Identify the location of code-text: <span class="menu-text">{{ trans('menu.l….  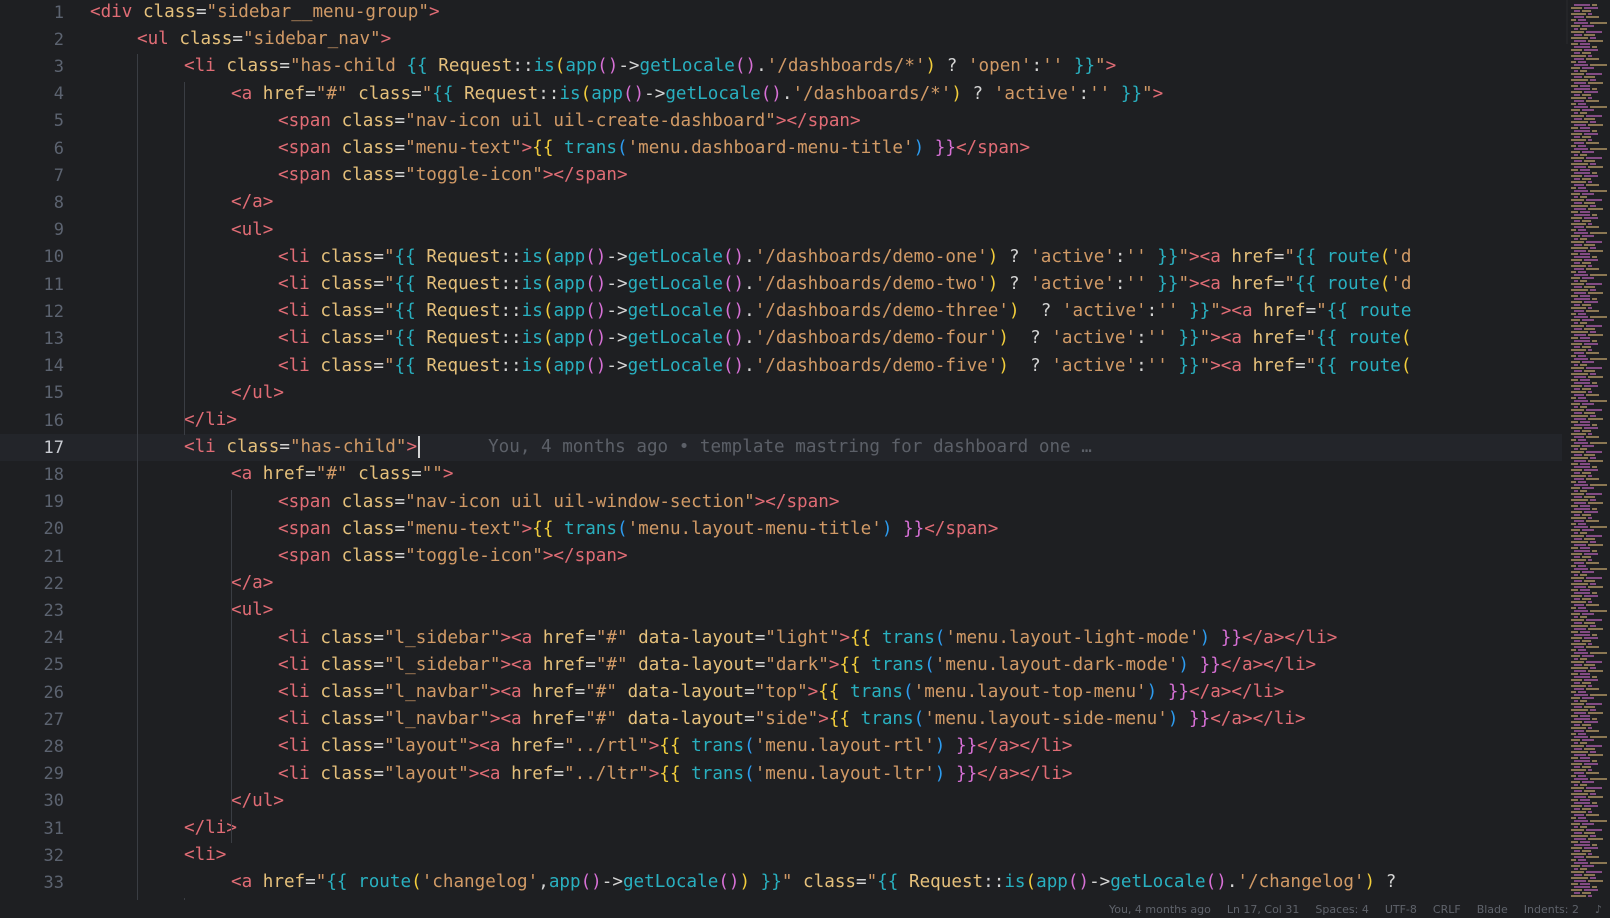
(826, 529).